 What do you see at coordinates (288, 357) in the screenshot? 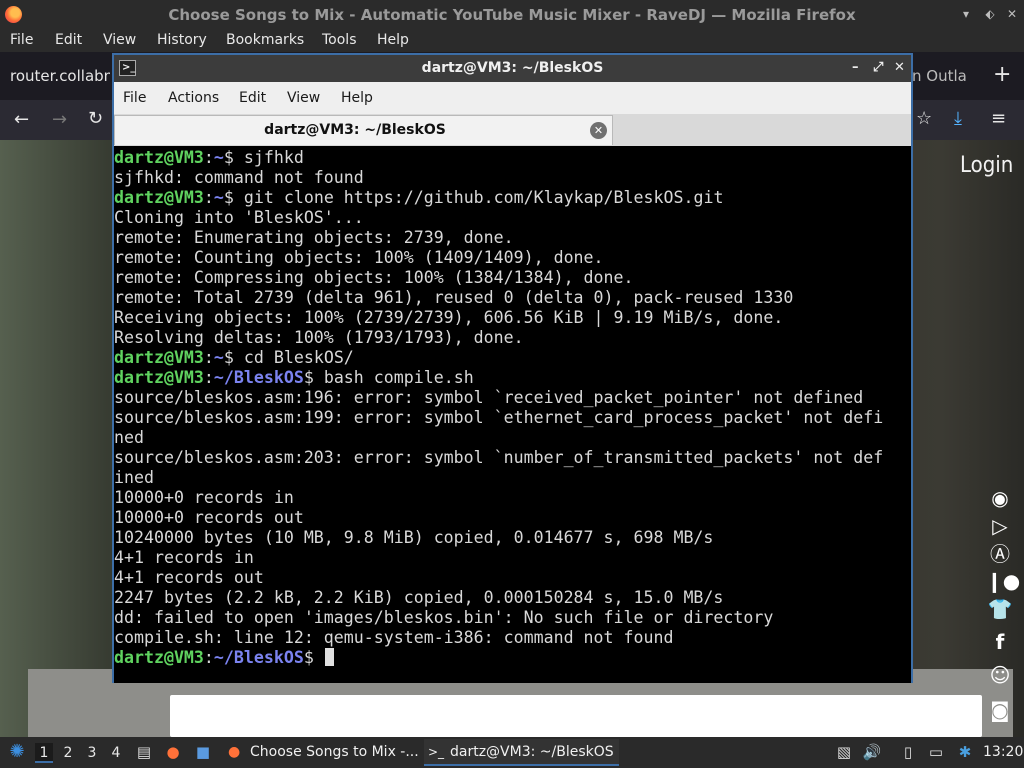
I see `prompt-command: $ cd BleskOS/` at bounding box center [288, 357].